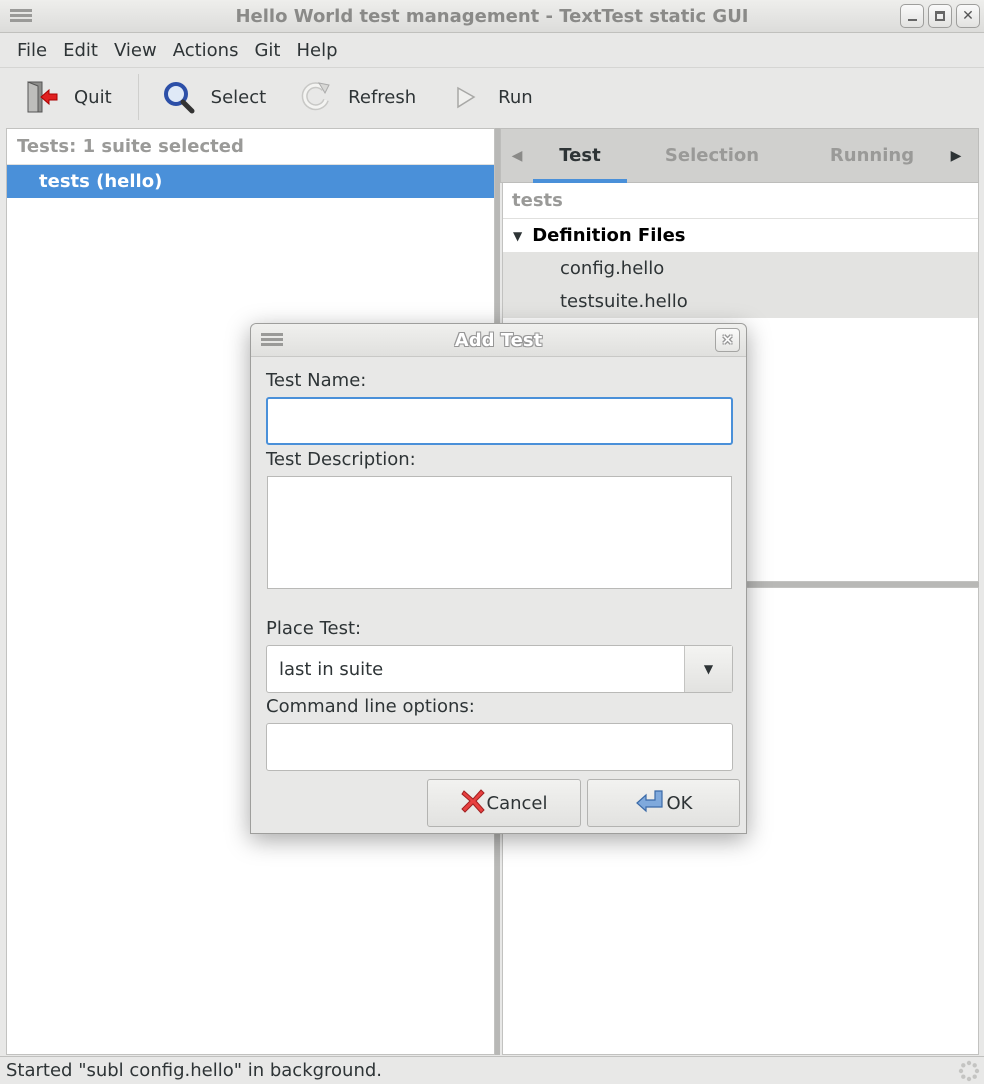  I want to click on test-description-label: Test Description:, so click(341, 459).